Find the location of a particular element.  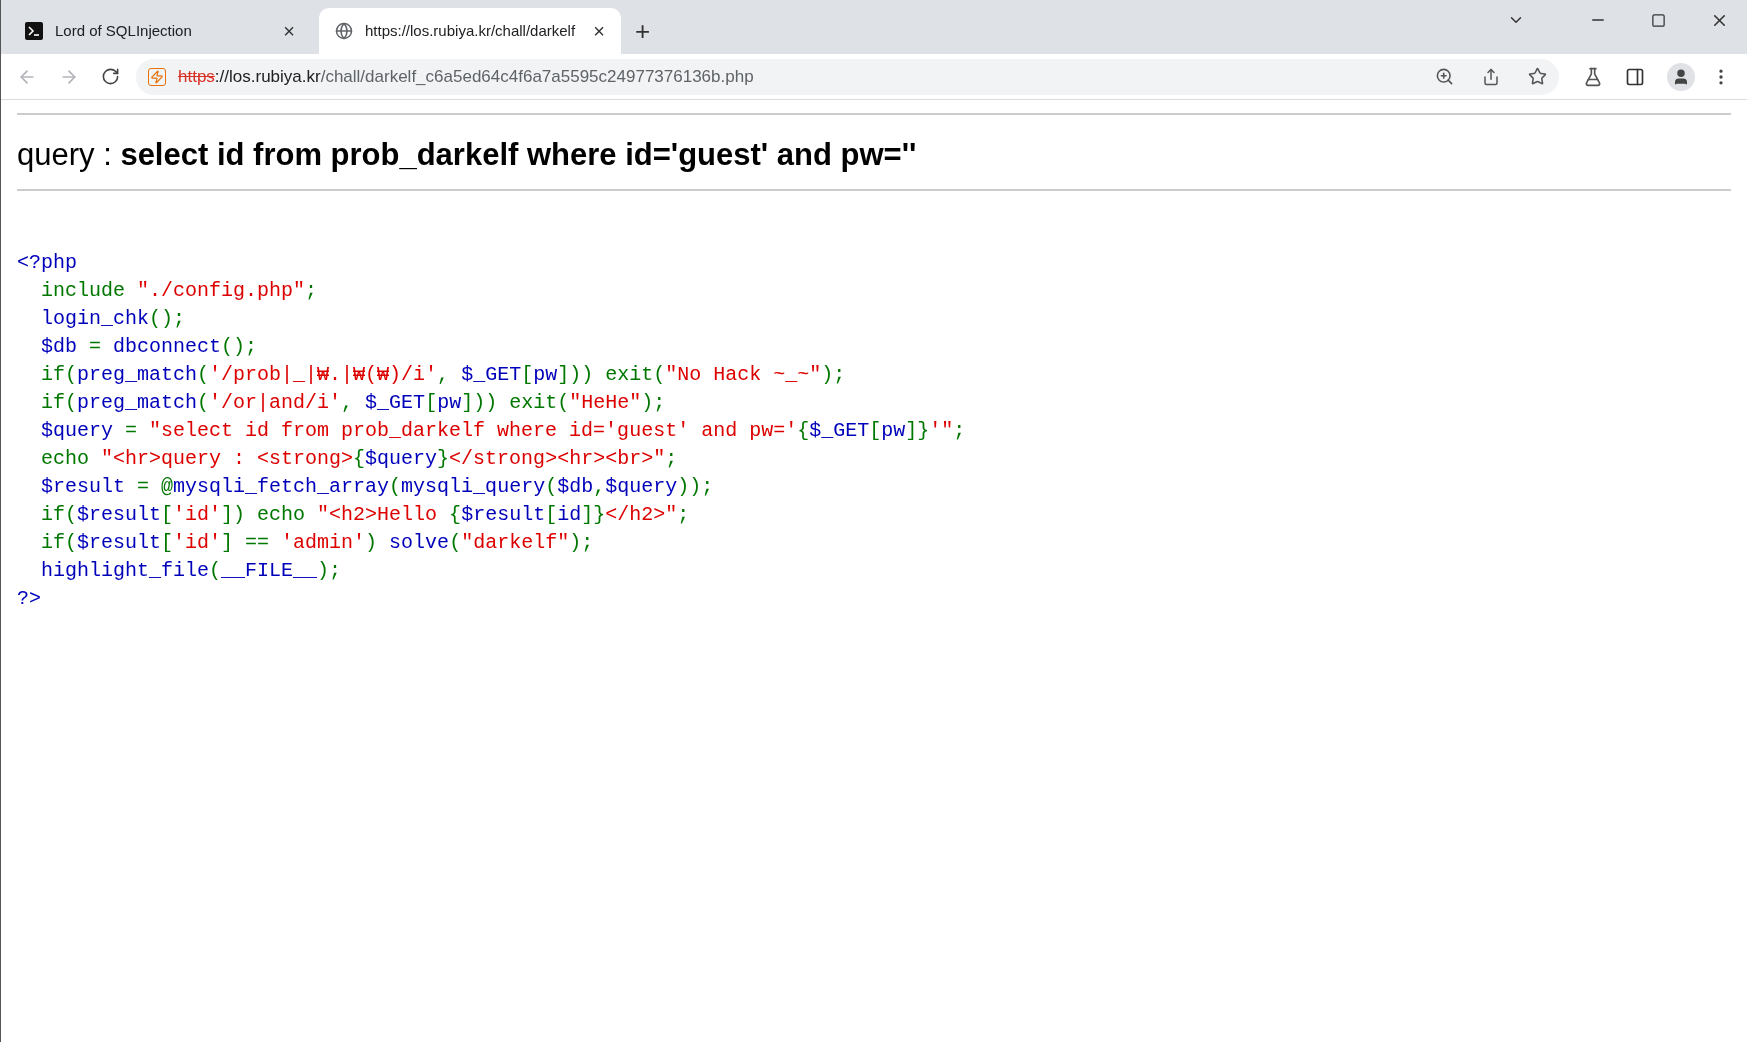

person-icon is located at coordinates (1681, 76).